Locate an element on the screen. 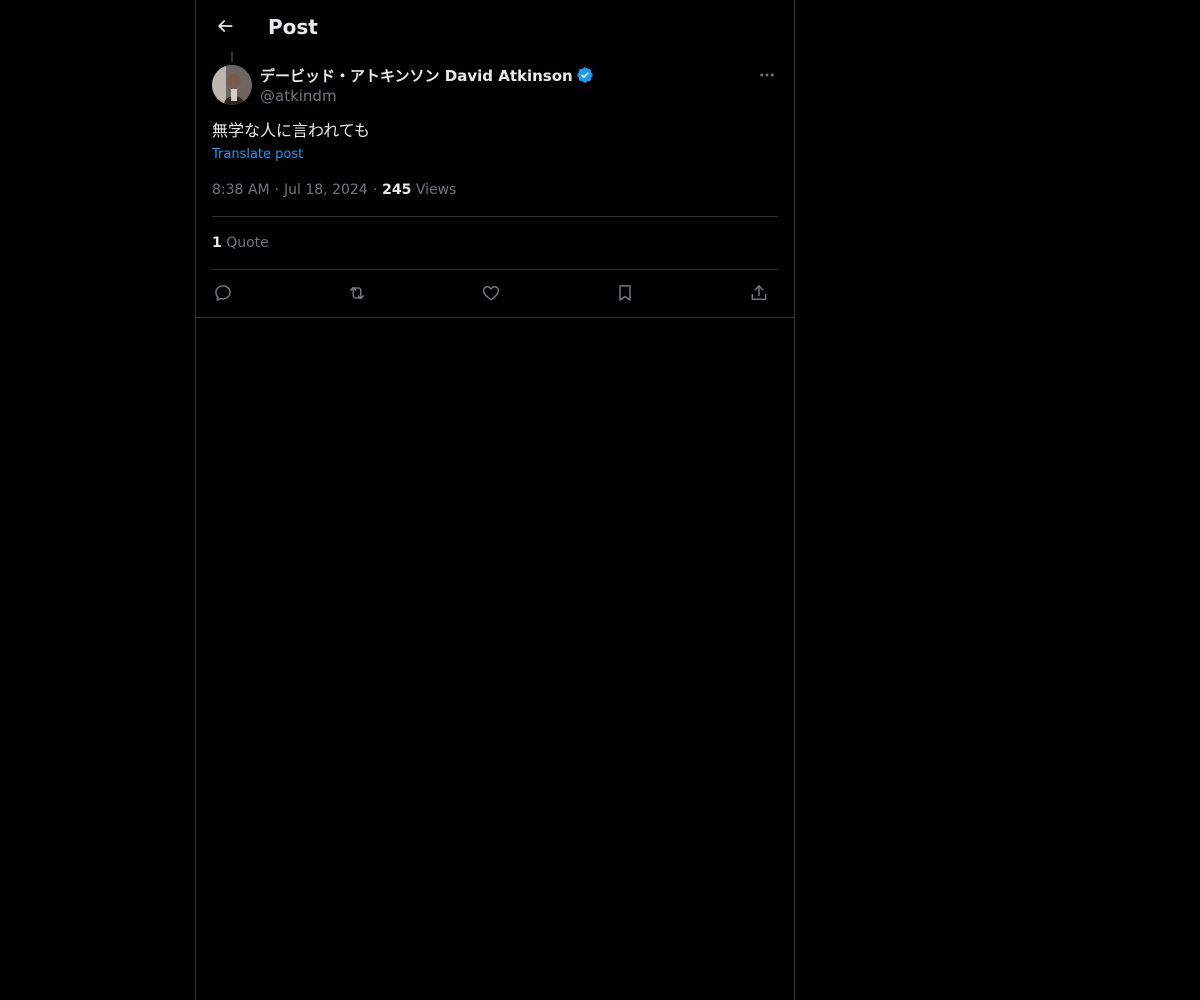  more-options-button is located at coordinates (767, 75).